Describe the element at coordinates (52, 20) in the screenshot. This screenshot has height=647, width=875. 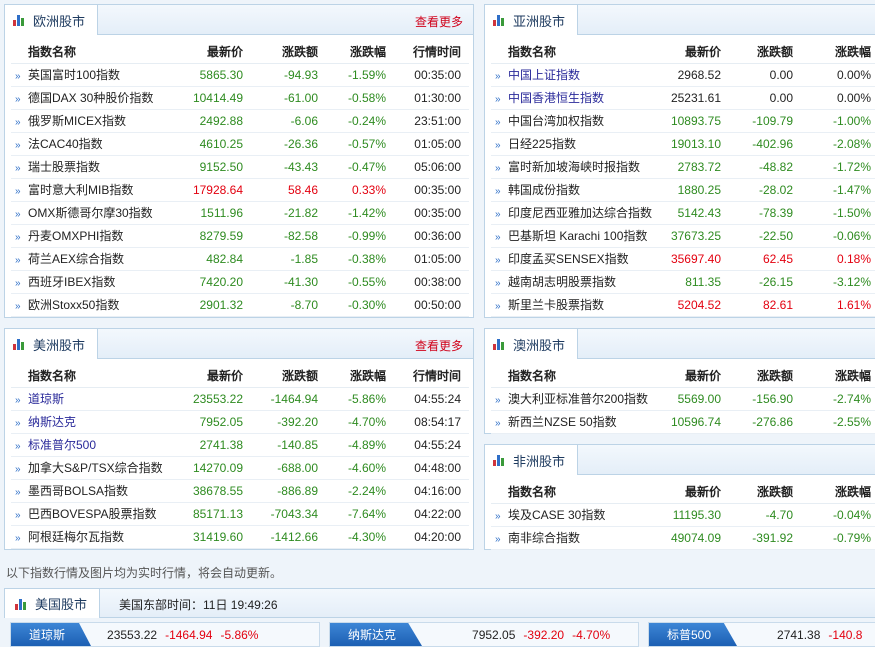
I see `europe-tab: 欧洲股市` at that location.